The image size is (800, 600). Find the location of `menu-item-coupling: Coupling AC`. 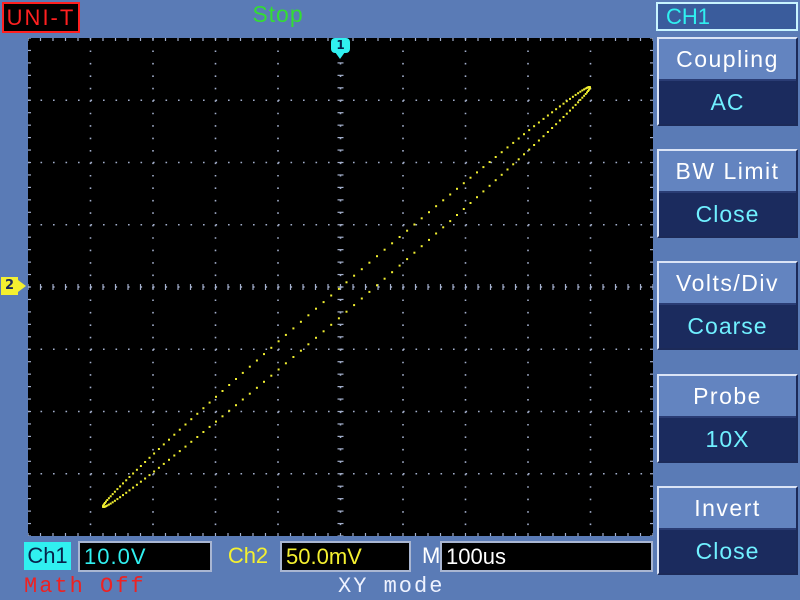

menu-item-coupling: Coupling AC is located at coordinates (727, 81).